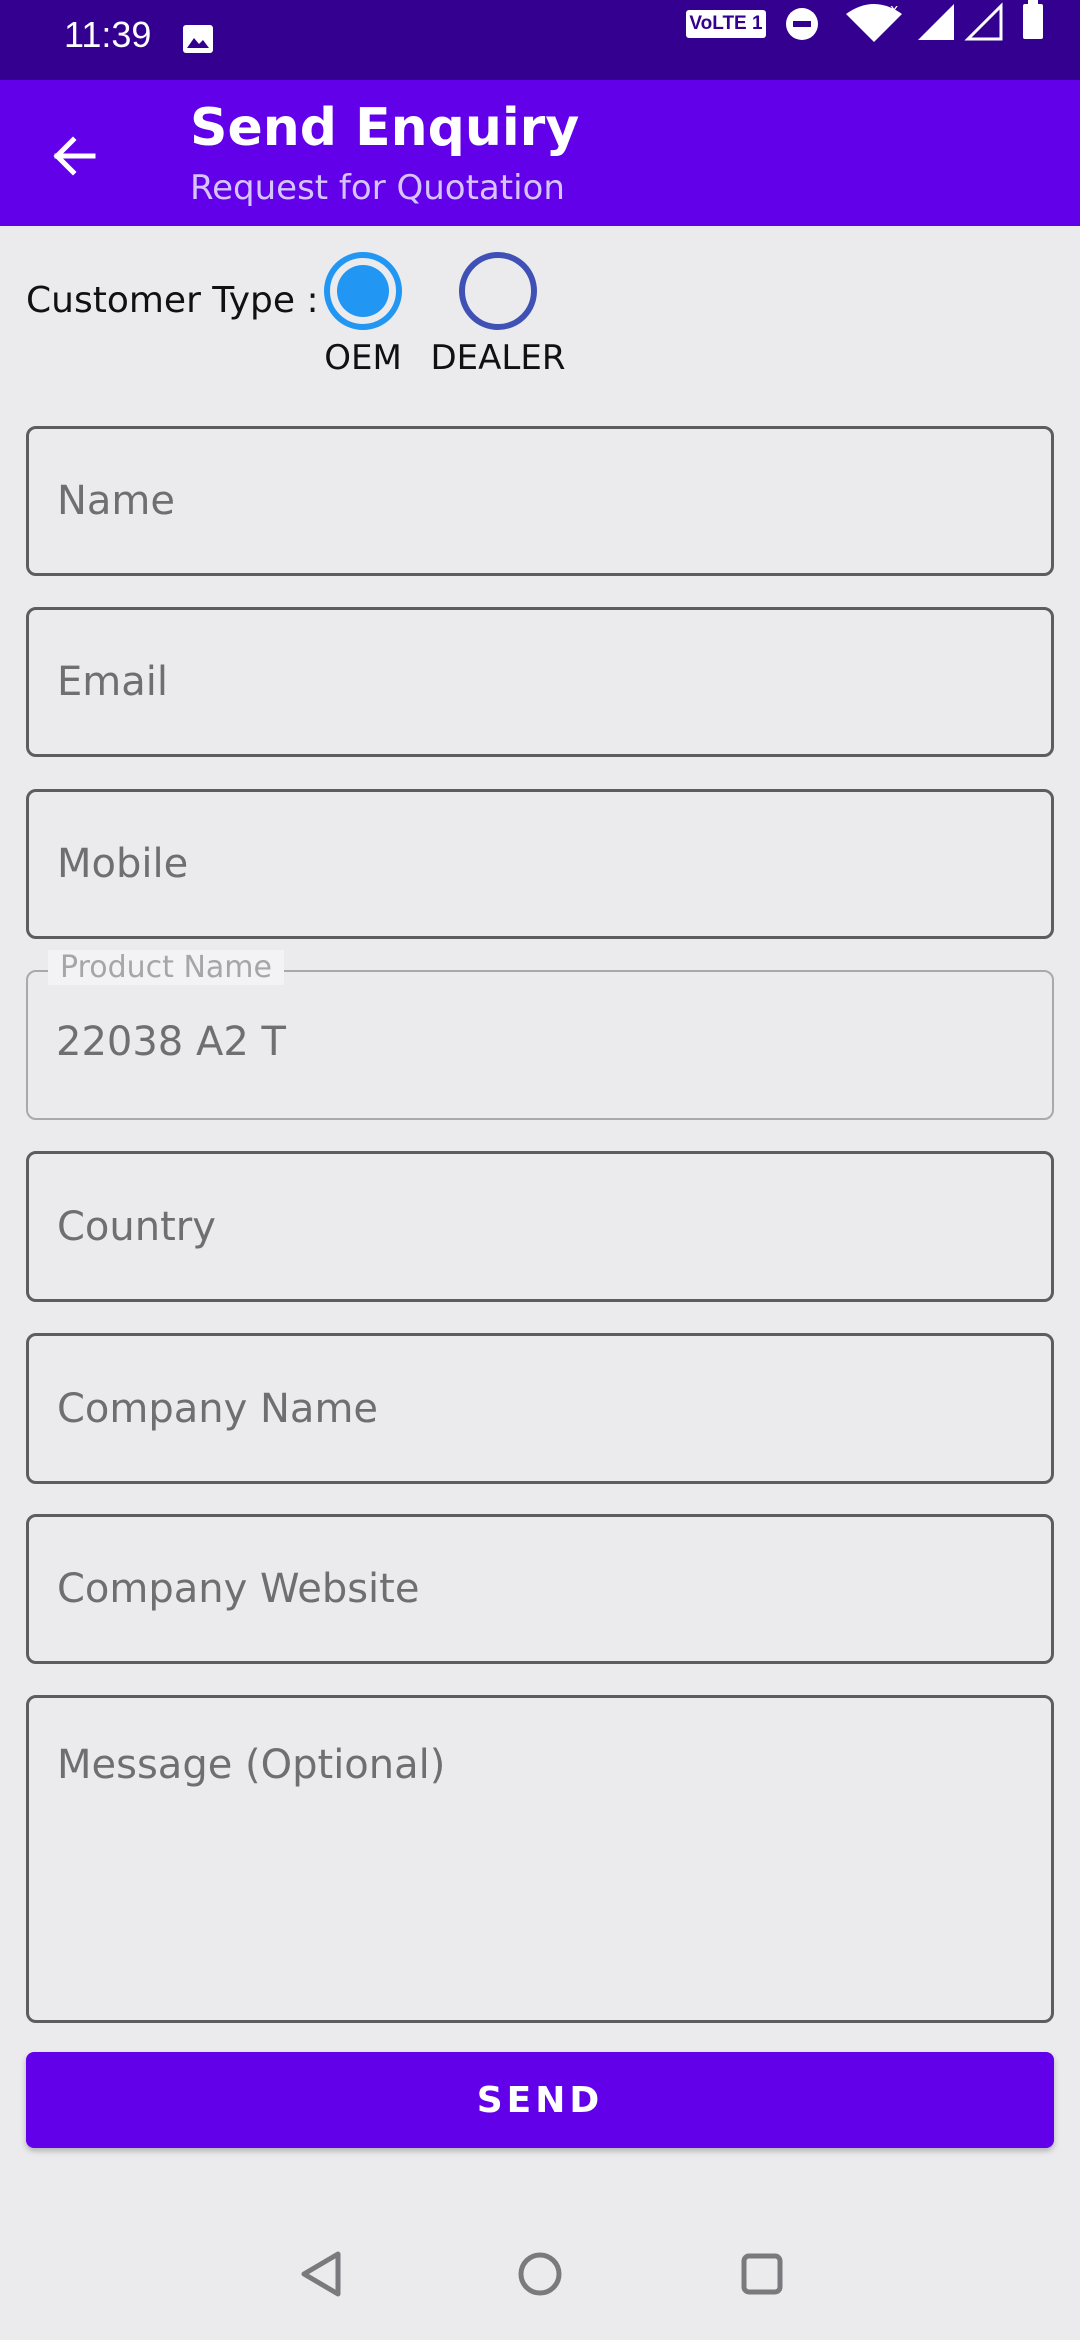  I want to click on image-icon, so click(198, 39).